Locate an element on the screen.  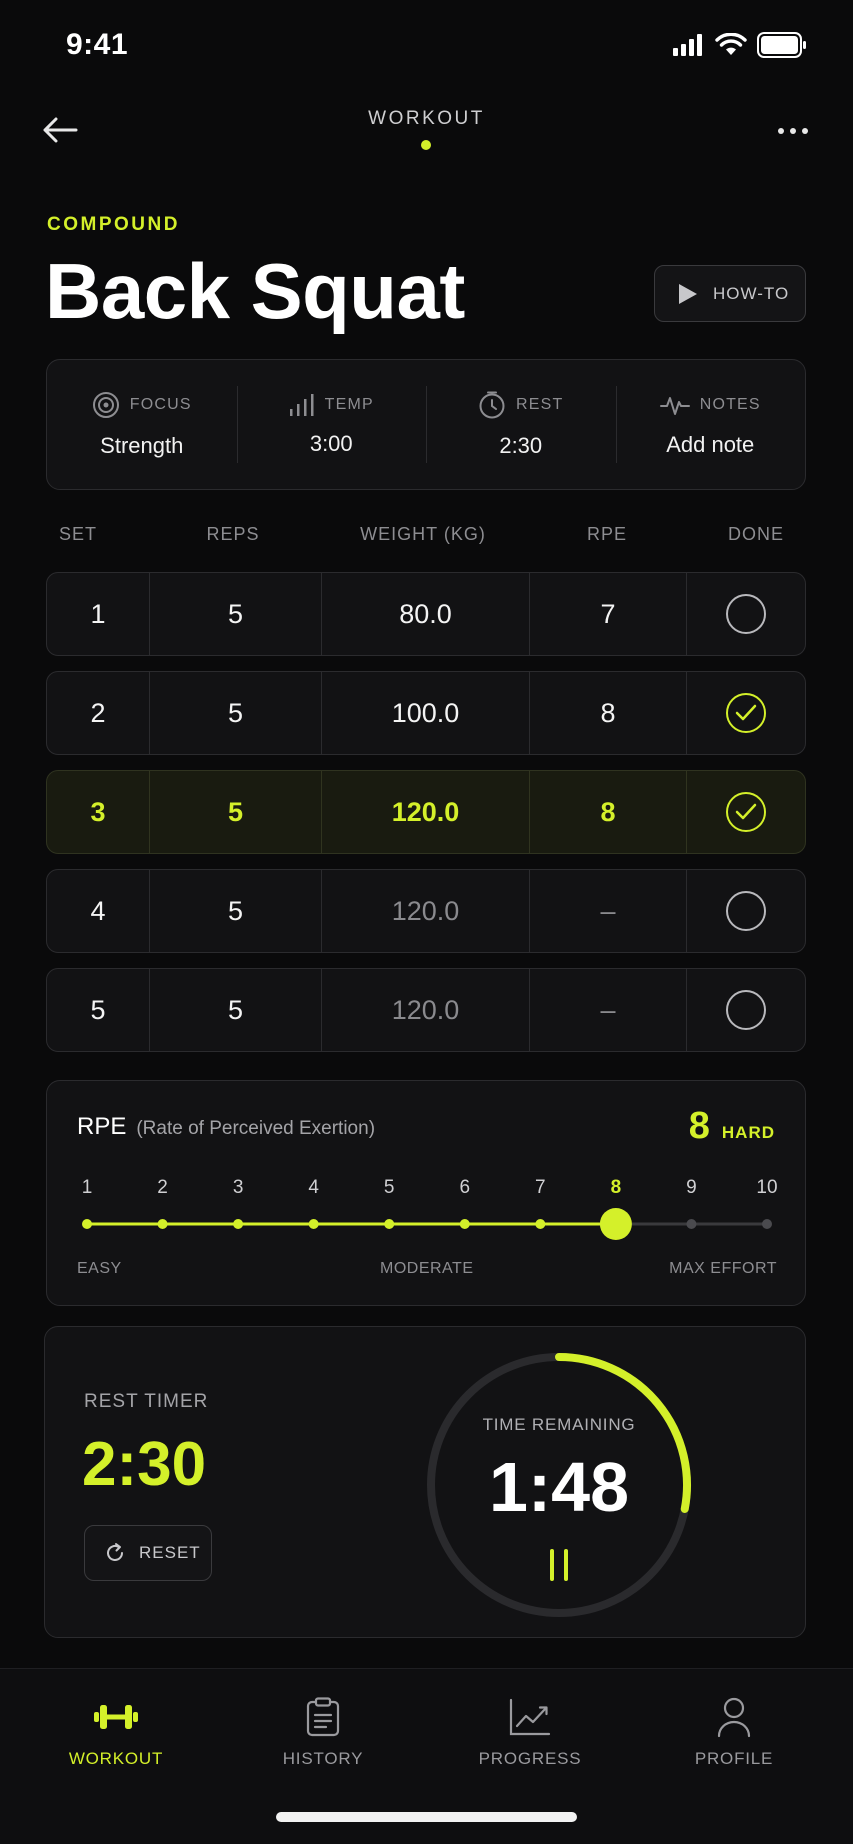
reset-label: RESET is located at coordinates (170, 1552).